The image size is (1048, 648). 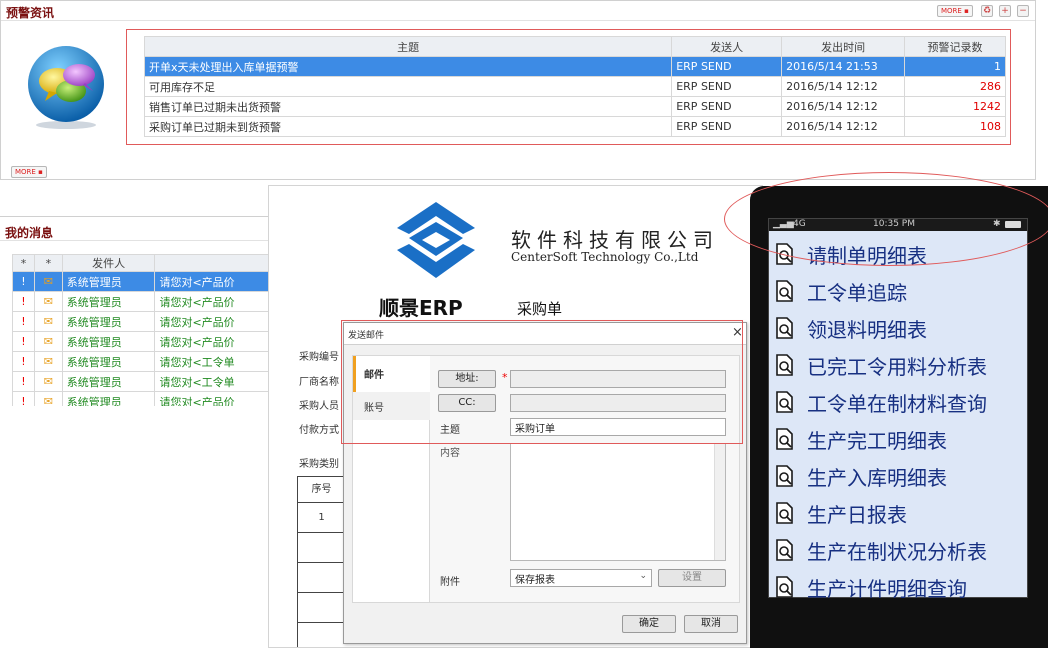 What do you see at coordinates (1005, 11) in the screenshot?
I see `expand-icon: +` at bounding box center [1005, 11].